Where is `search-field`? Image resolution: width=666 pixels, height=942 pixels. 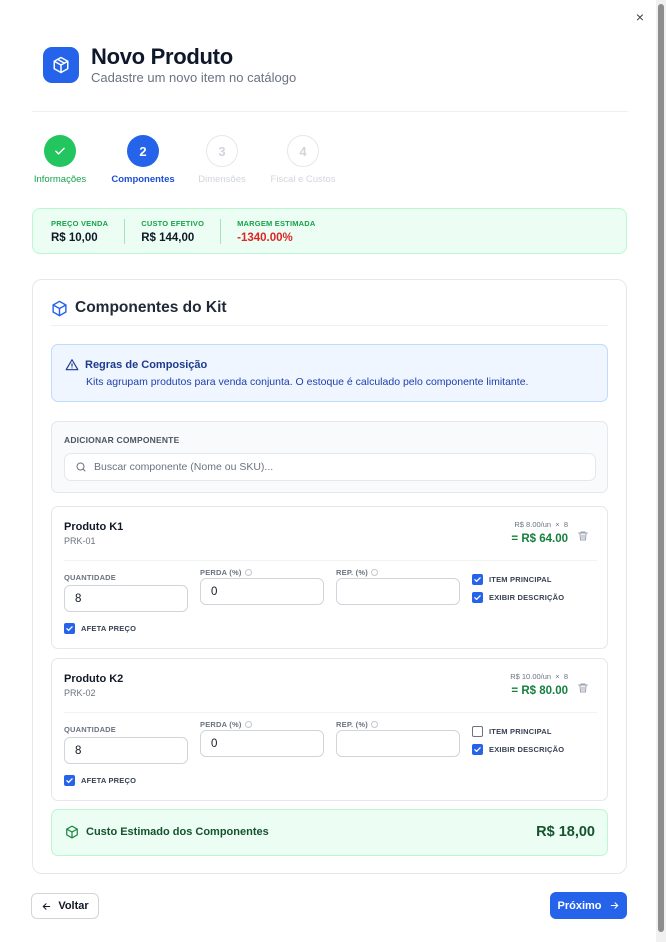 search-field is located at coordinates (330, 467).